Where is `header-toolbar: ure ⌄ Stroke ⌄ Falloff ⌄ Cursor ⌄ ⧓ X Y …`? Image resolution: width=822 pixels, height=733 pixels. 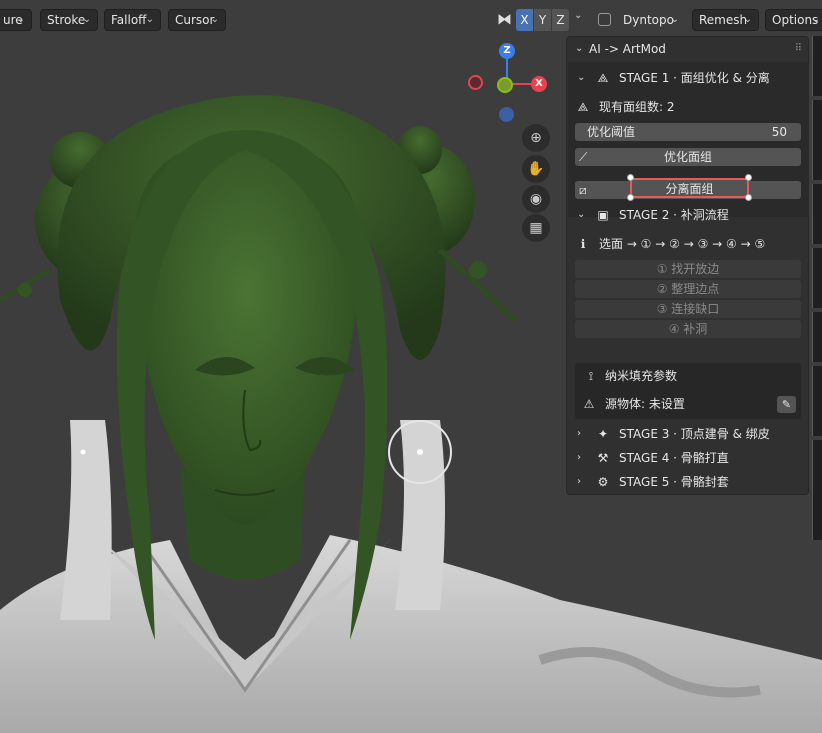
header-toolbar: ure ⌄ Stroke ⌄ Falloff ⌄ Cursor ⌄ ⧓ X Y … is located at coordinates (411, 19).